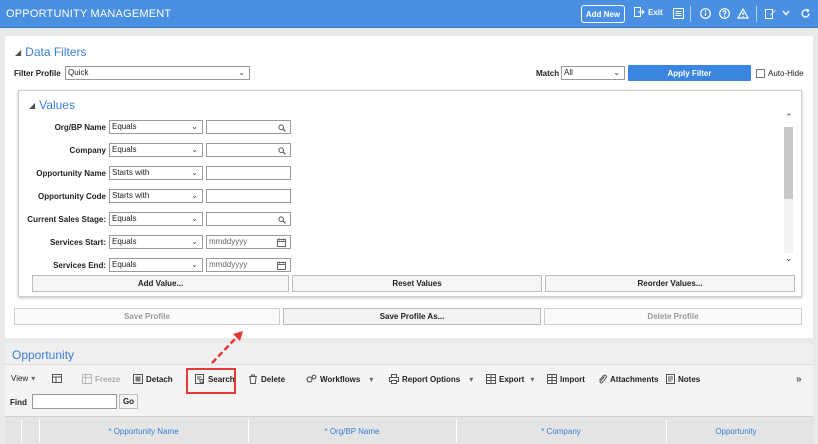  I want to click on opportunity-code-input, so click(248, 196).